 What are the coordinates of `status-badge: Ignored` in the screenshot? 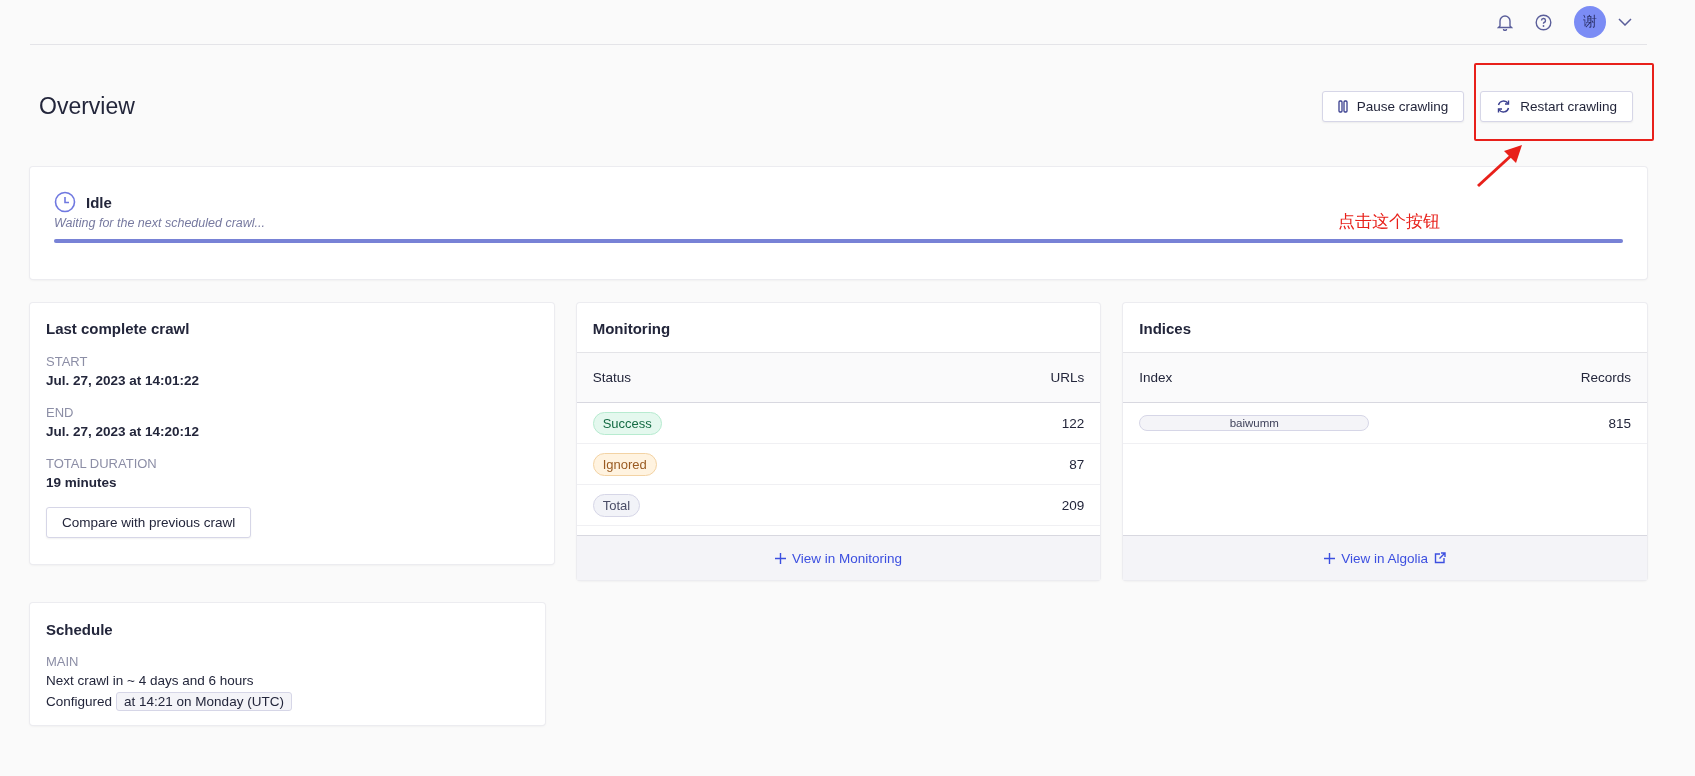 It's located at (624, 464).